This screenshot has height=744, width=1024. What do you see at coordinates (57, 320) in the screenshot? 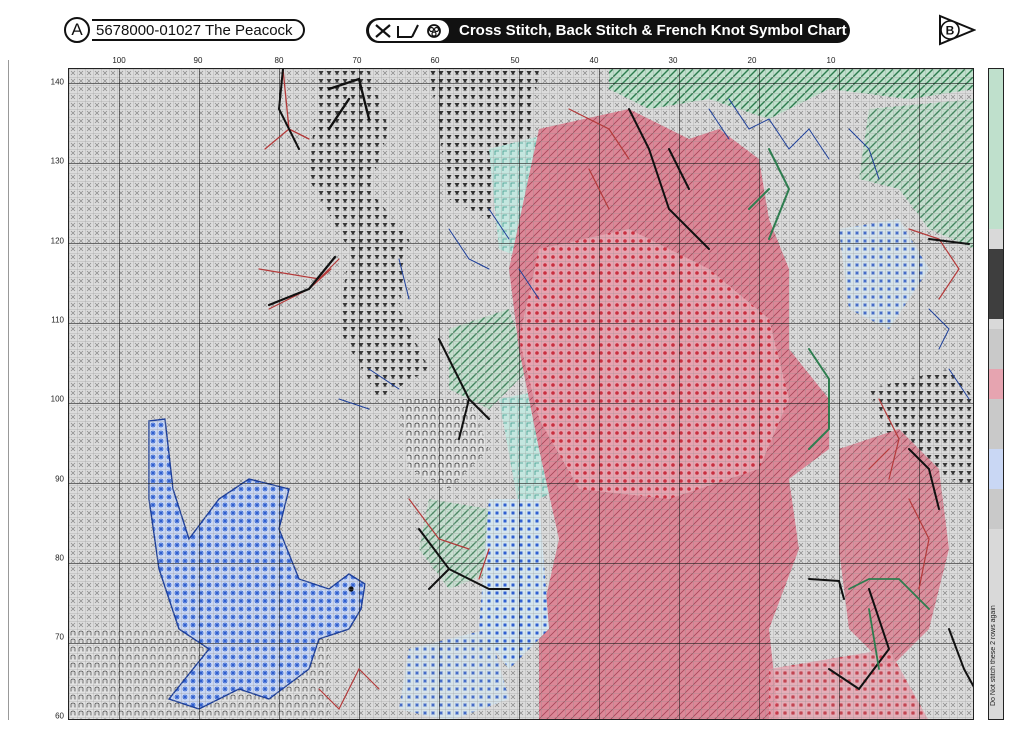
I see `row-tick-label: 110` at bounding box center [57, 320].